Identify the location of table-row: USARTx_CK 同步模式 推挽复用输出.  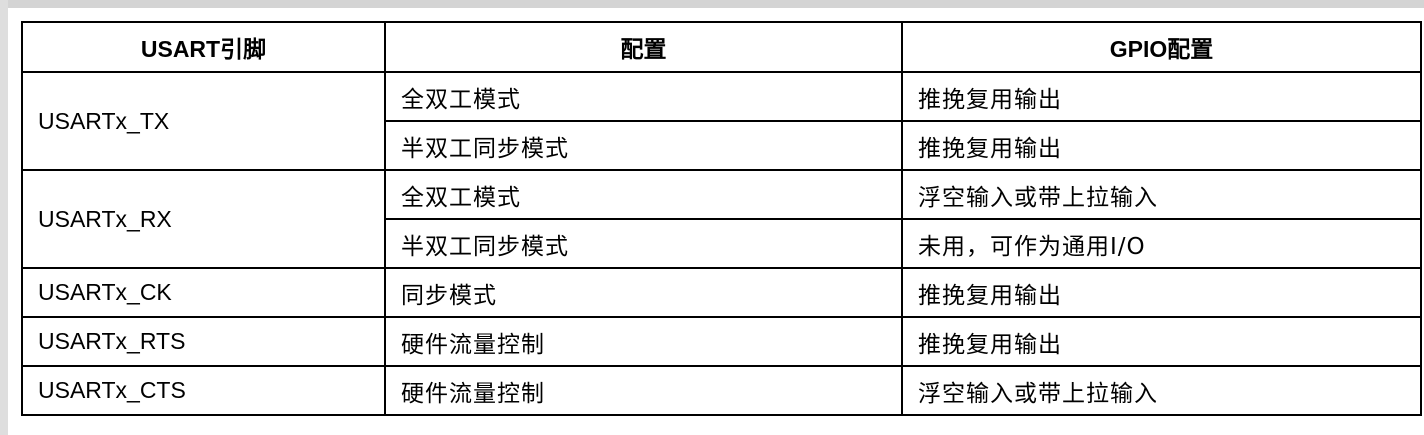
(721, 292).